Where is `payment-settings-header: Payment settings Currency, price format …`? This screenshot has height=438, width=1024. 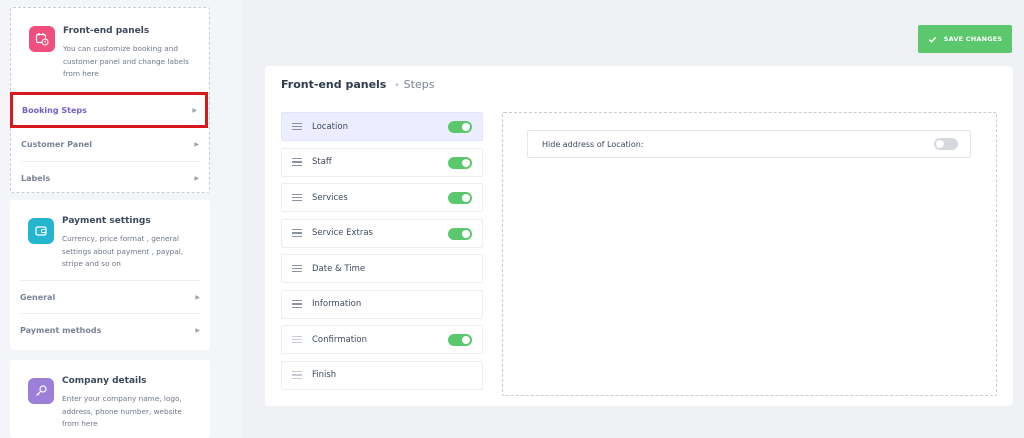
payment-settings-header: Payment settings Currency, price format … is located at coordinates (110, 240).